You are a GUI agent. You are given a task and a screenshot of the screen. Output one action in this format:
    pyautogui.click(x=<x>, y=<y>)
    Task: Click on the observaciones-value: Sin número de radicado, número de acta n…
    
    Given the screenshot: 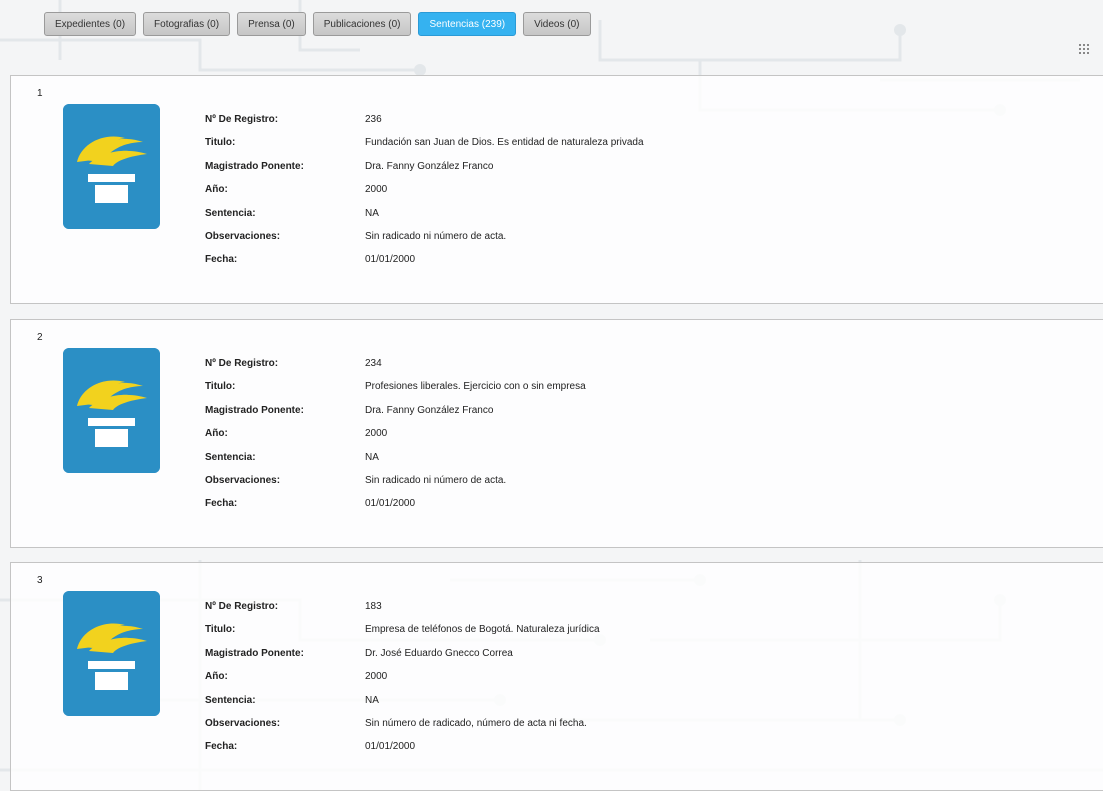 What is the action you would take?
    pyautogui.click(x=476, y=723)
    